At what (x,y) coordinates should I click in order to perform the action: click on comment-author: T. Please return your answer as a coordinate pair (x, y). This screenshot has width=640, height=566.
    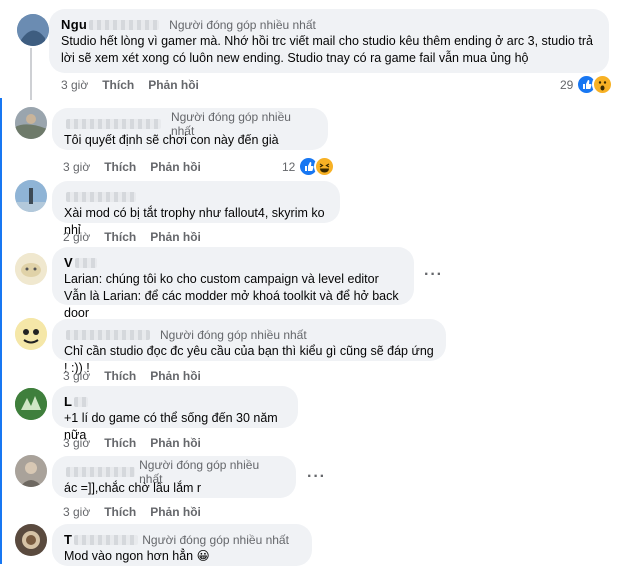
    Looking at the image, I should click on (68, 539).